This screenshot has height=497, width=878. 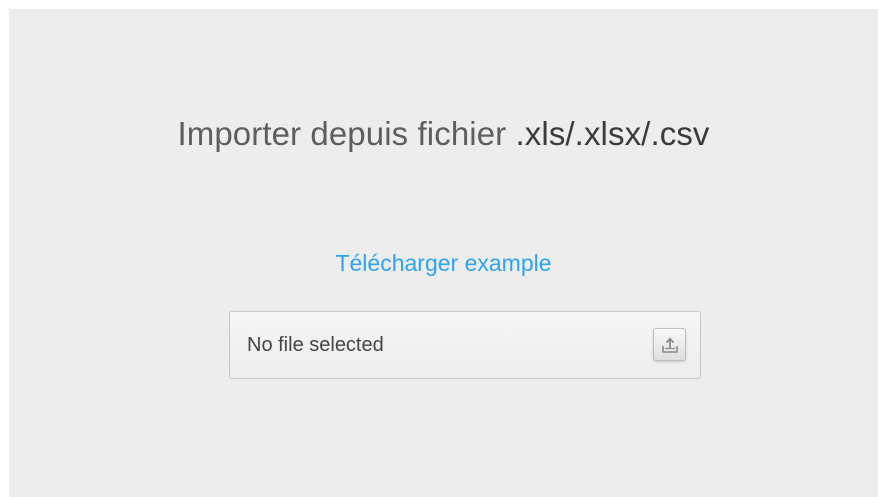 I want to click on upload-button, so click(x=669, y=344).